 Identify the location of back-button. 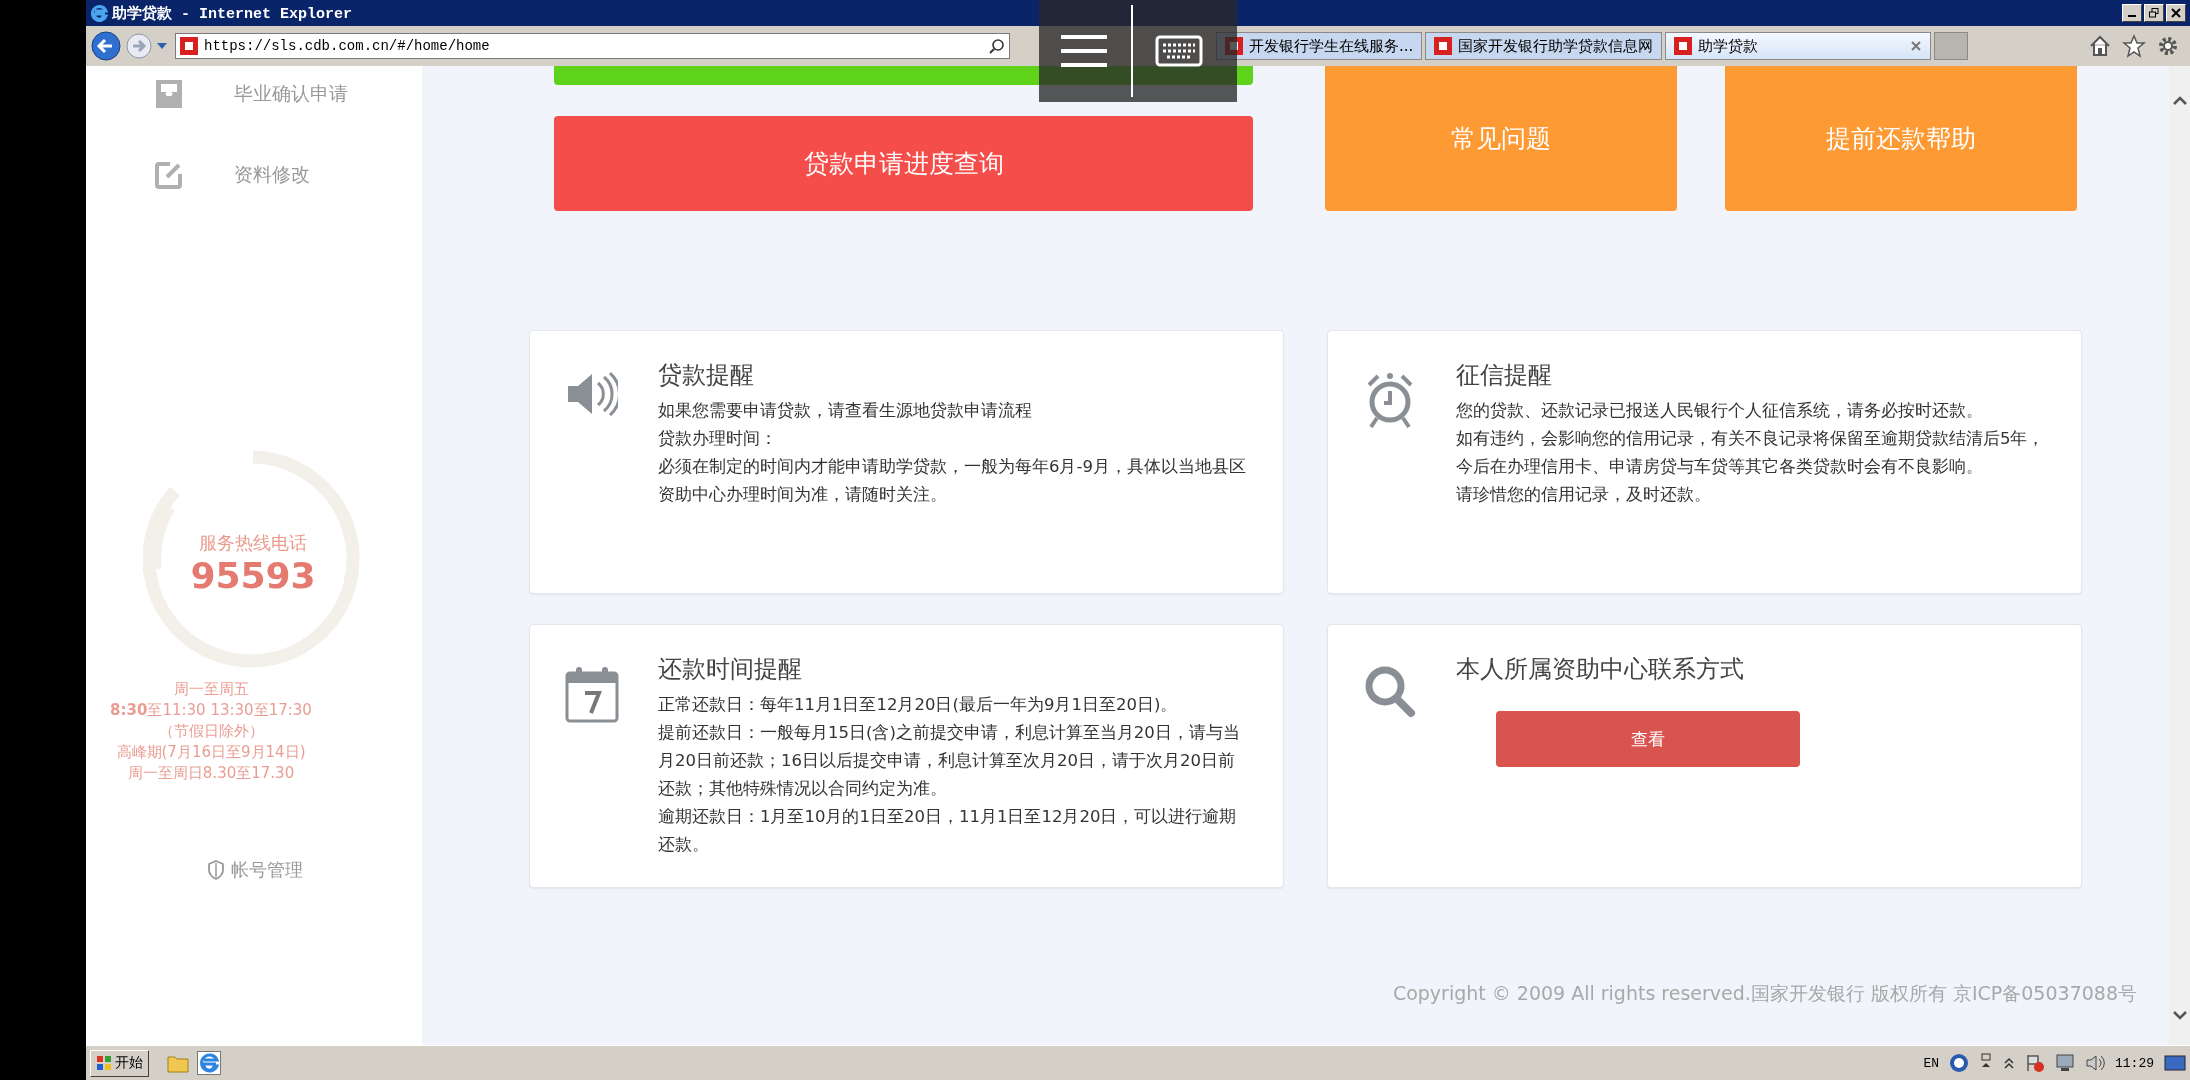
(106, 46).